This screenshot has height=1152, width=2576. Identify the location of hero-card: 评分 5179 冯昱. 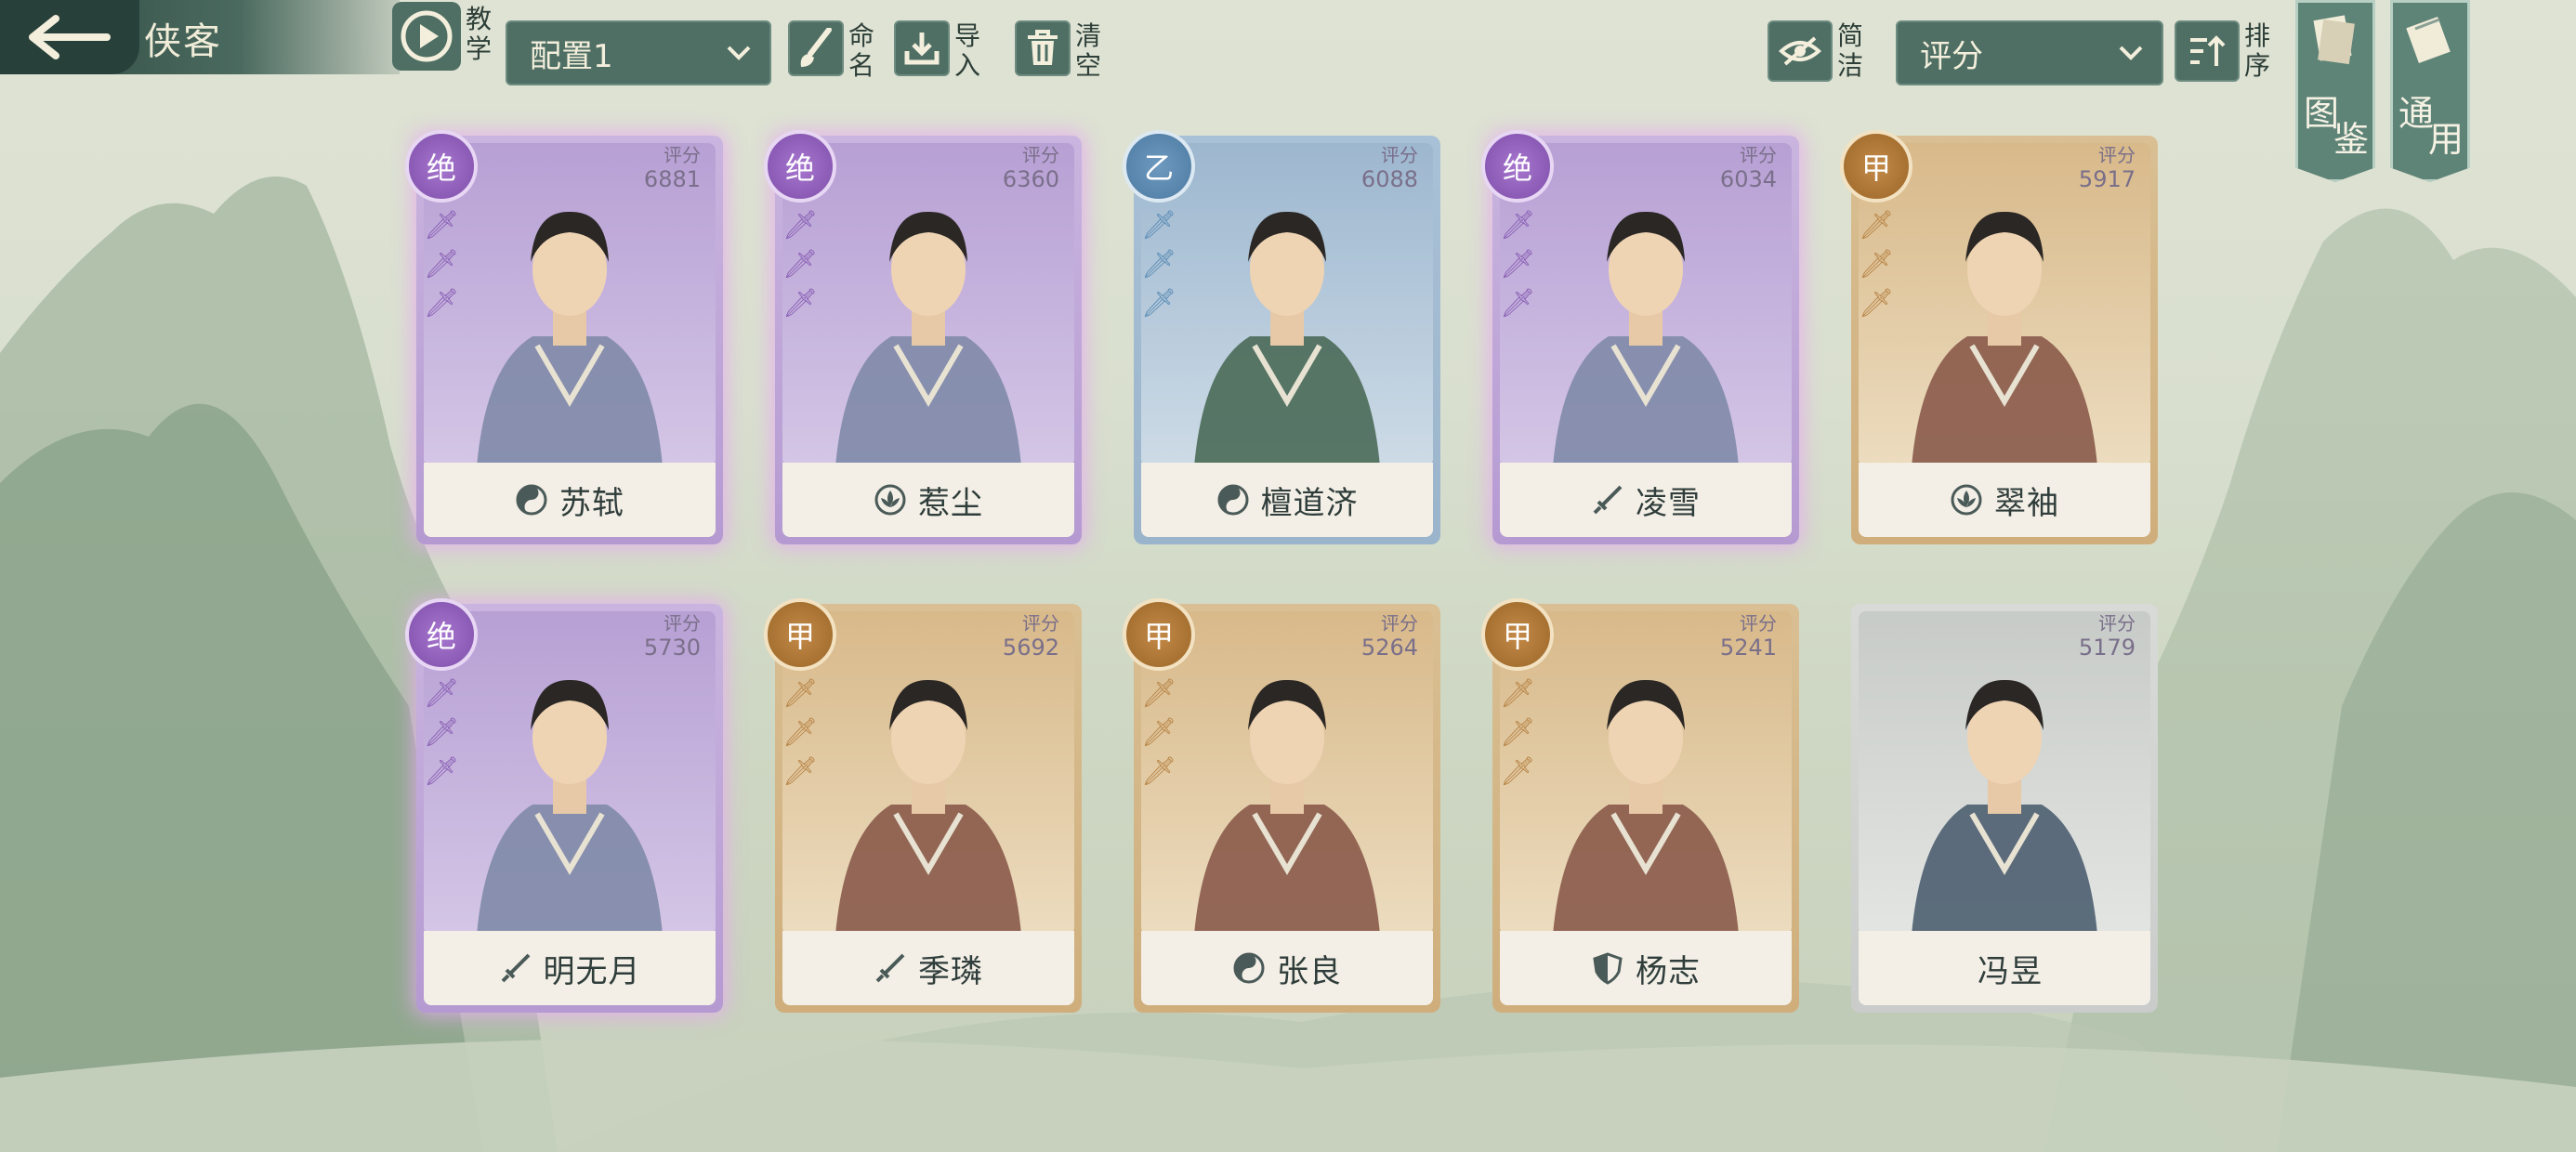
(2004, 808).